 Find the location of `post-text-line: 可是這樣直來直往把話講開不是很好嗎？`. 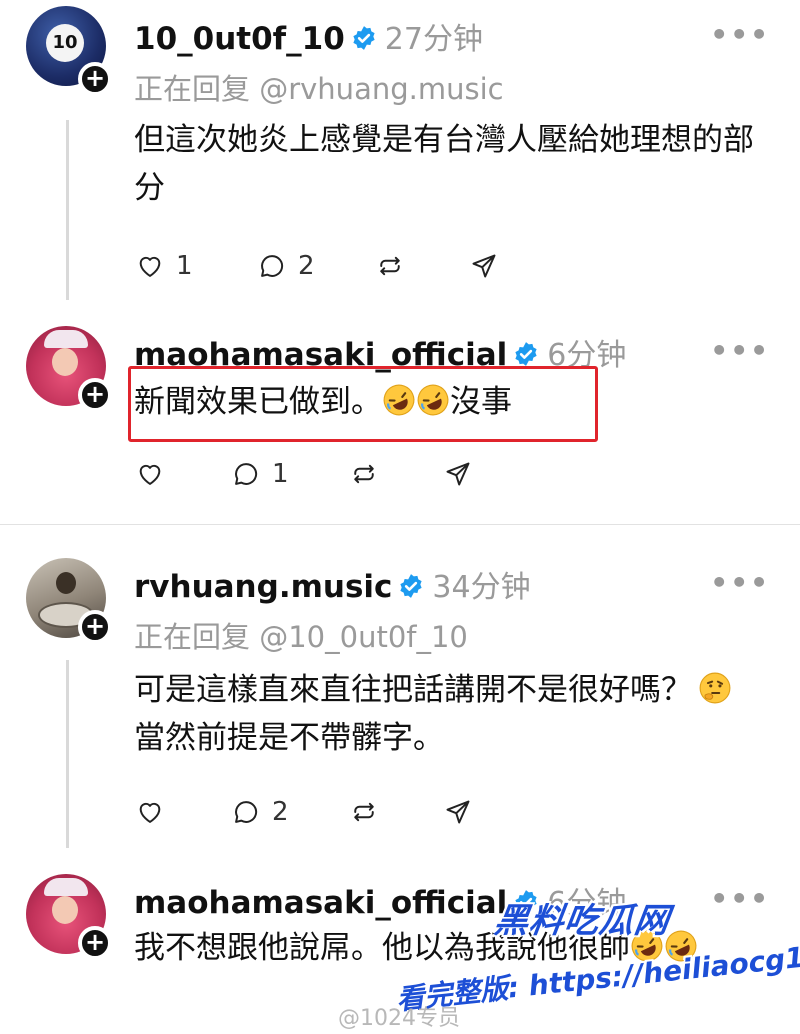

post-text-line: 可是這樣直來直往把話講開不是很好嗎？ is located at coordinates (454, 690).